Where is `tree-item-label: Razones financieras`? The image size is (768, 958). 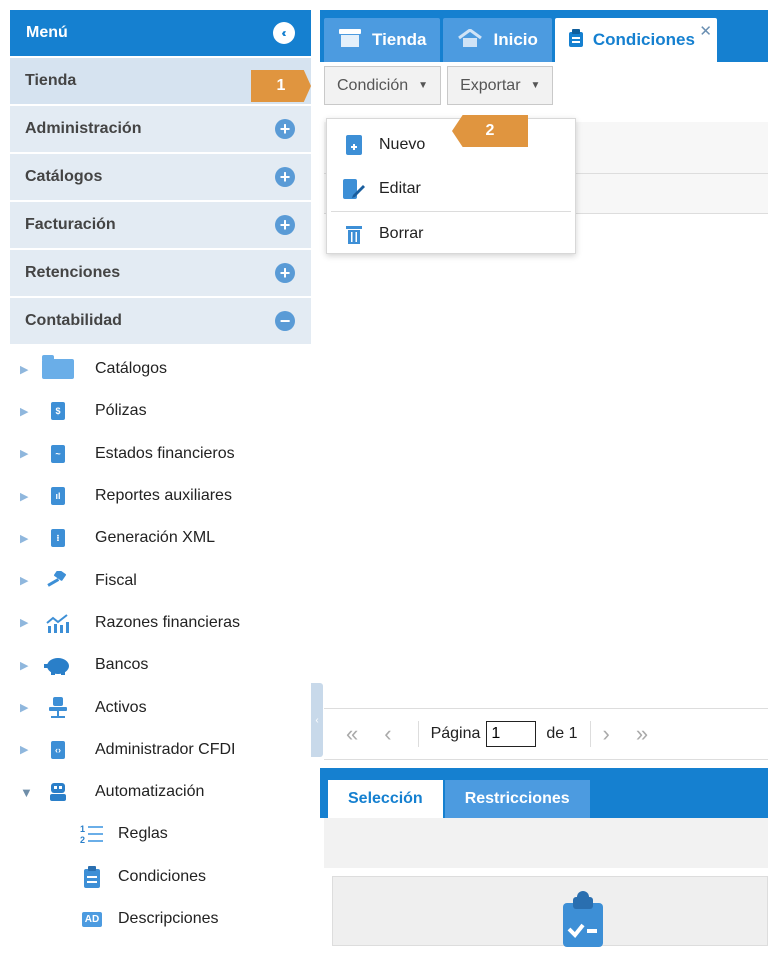 tree-item-label: Razones financieras is located at coordinates (167, 622).